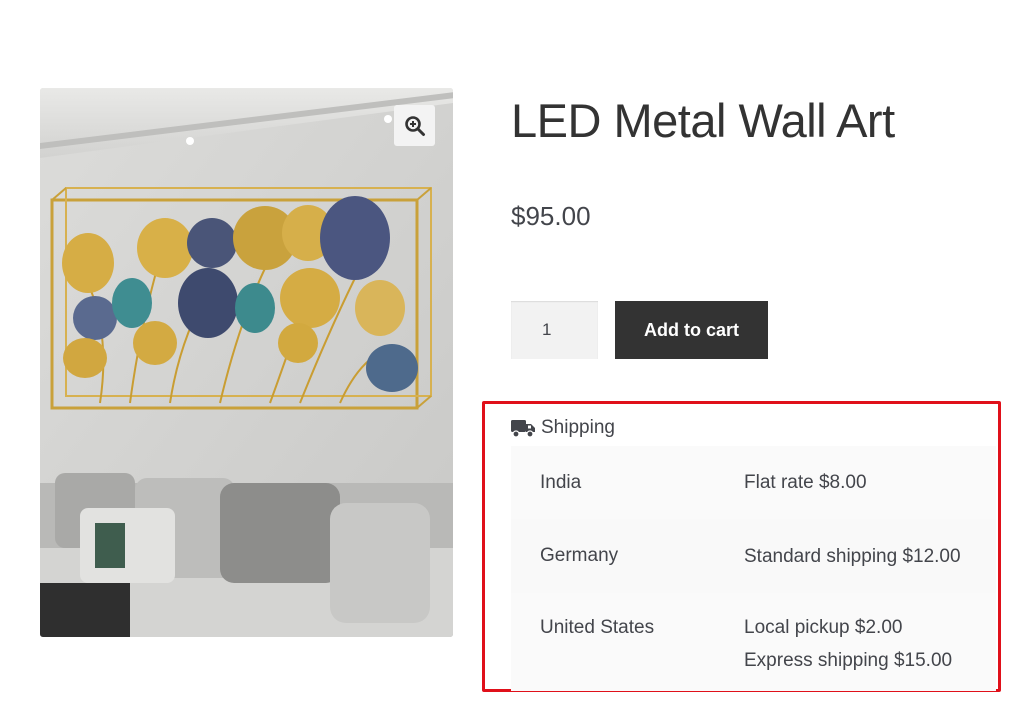  I want to click on shipping-row-india: India Flat rate $8.00, so click(753, 482).